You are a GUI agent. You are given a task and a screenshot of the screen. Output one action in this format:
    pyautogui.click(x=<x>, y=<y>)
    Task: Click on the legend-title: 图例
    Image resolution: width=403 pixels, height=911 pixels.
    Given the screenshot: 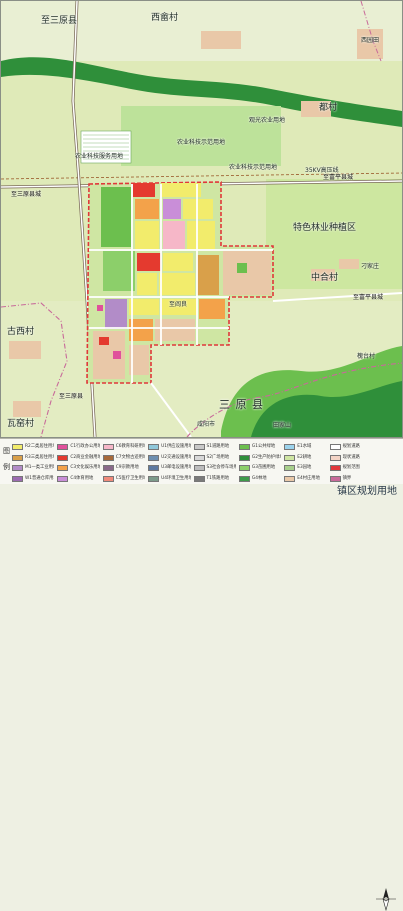 What is the action you would take?
    pyautogui.click(x=6, y=459)
    